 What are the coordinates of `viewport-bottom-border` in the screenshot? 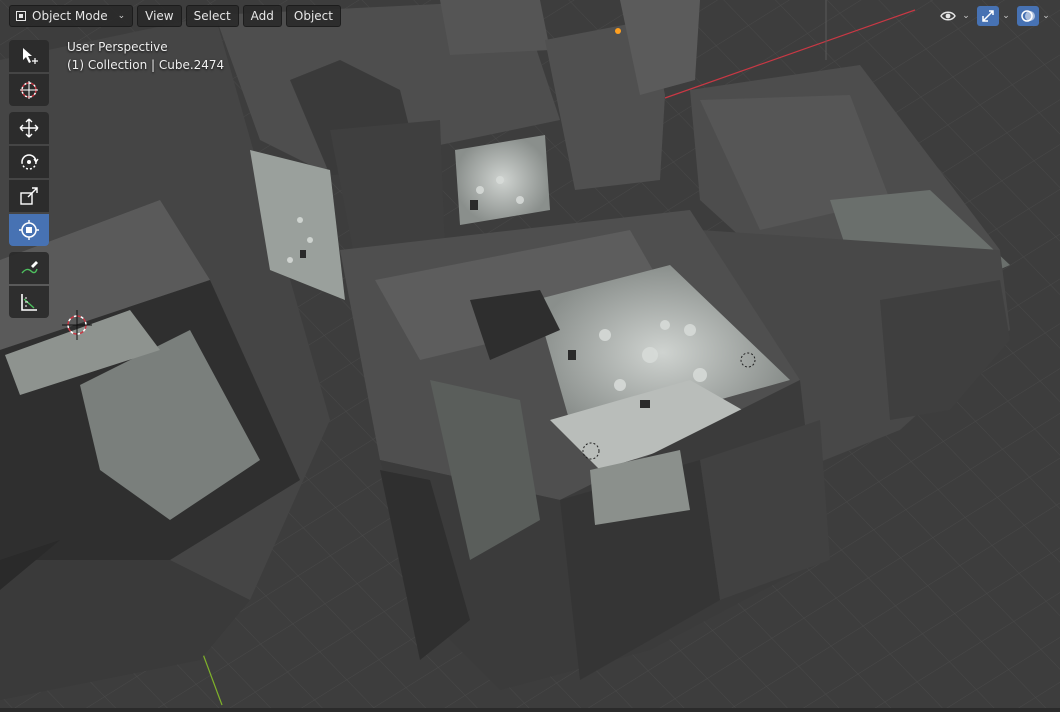 It's located at (530, 710).